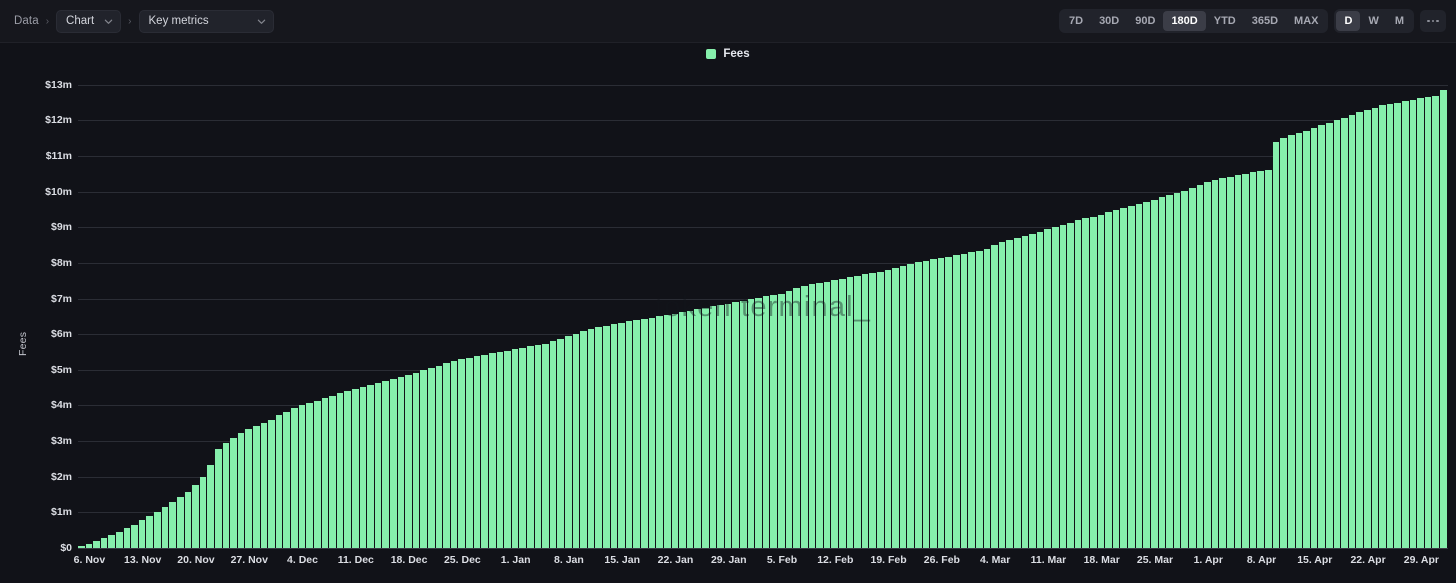 Image resolution: width=1456 pixels, height=583 pixels. I want to click on more-options-button, so click(1433, 21).